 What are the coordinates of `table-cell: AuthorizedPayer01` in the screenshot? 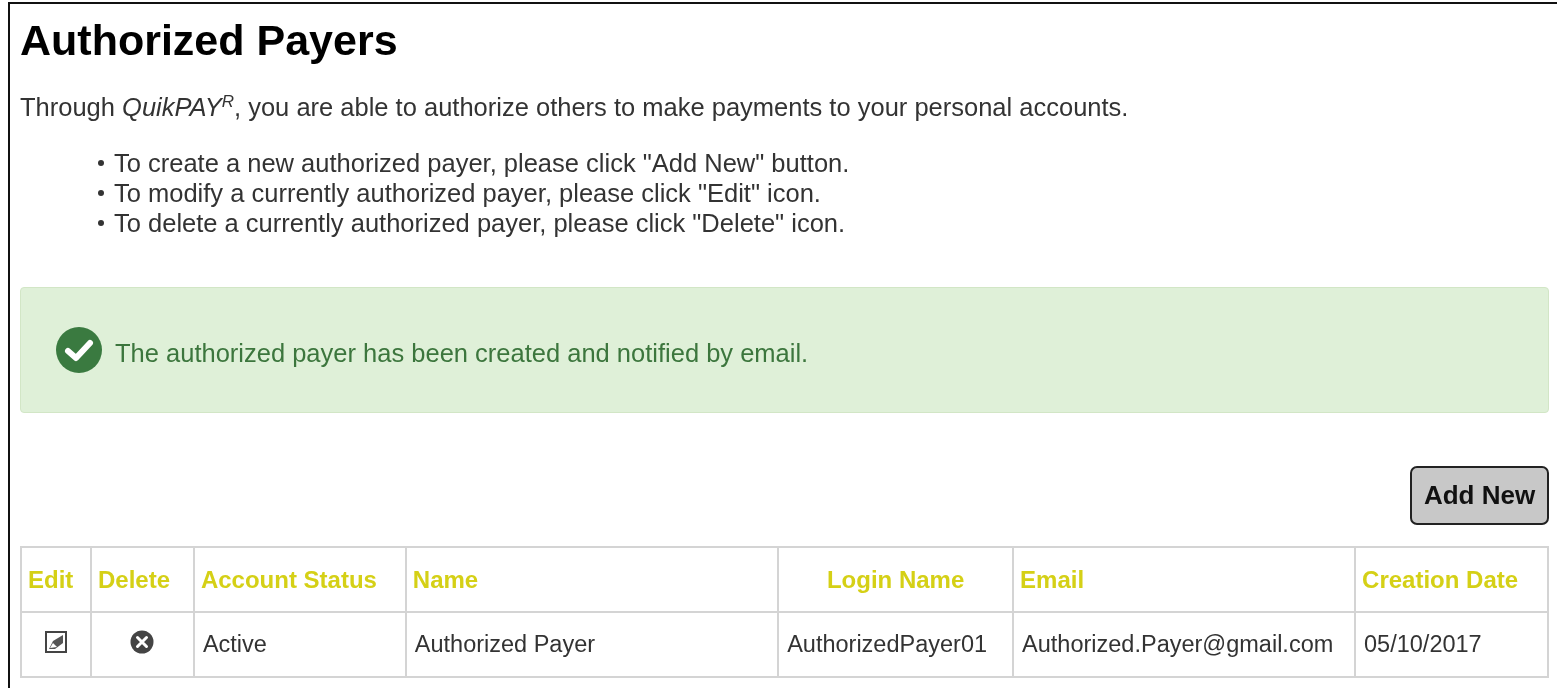 It's located at (896, 644).